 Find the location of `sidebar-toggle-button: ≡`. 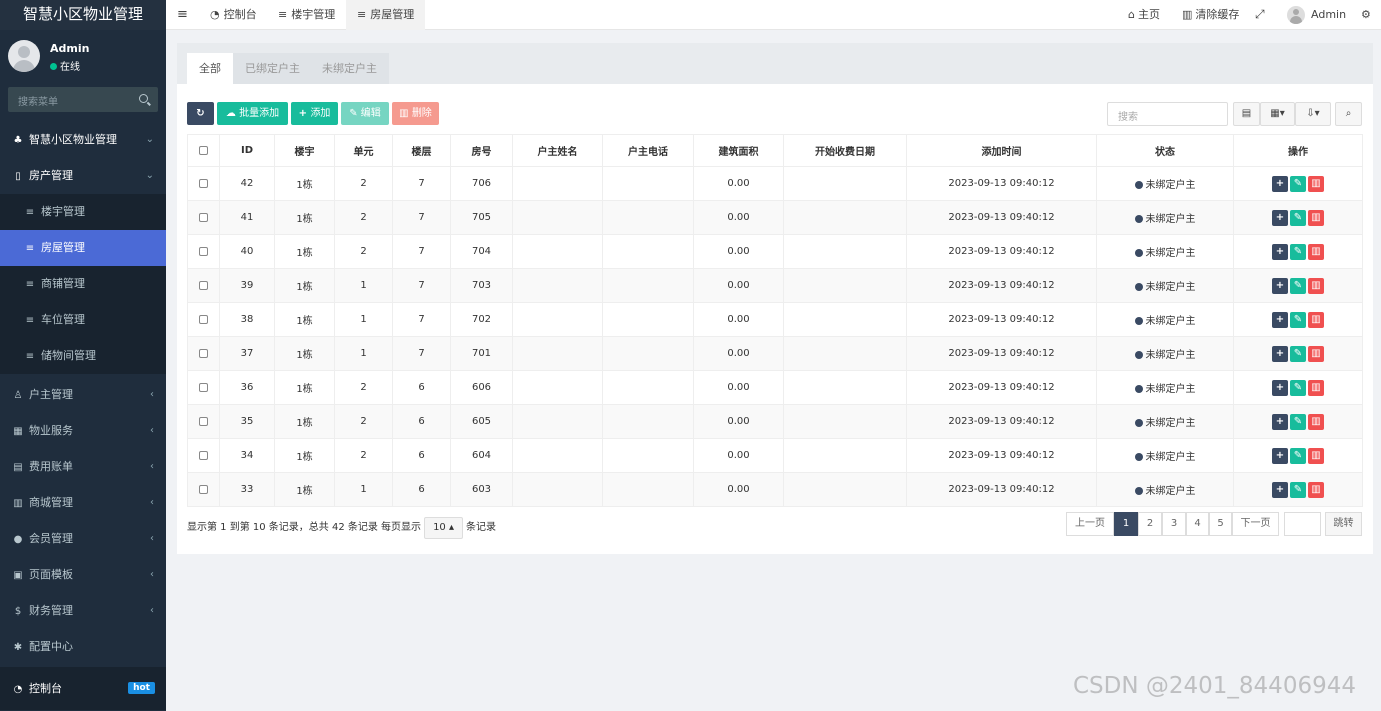

sidebar-toggle-button: ≡ is located at coordinates (182, 15).